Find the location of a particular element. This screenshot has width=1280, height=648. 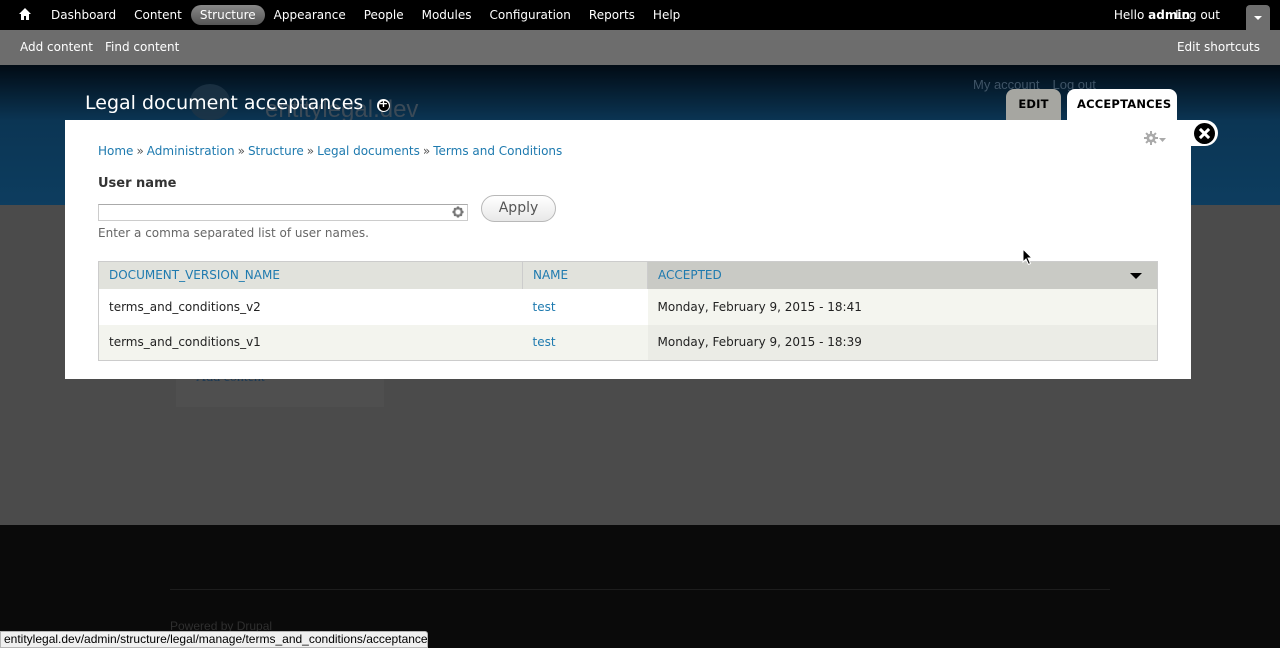

toolbar-item-reports: Reports is located at coordinates (612, 15).